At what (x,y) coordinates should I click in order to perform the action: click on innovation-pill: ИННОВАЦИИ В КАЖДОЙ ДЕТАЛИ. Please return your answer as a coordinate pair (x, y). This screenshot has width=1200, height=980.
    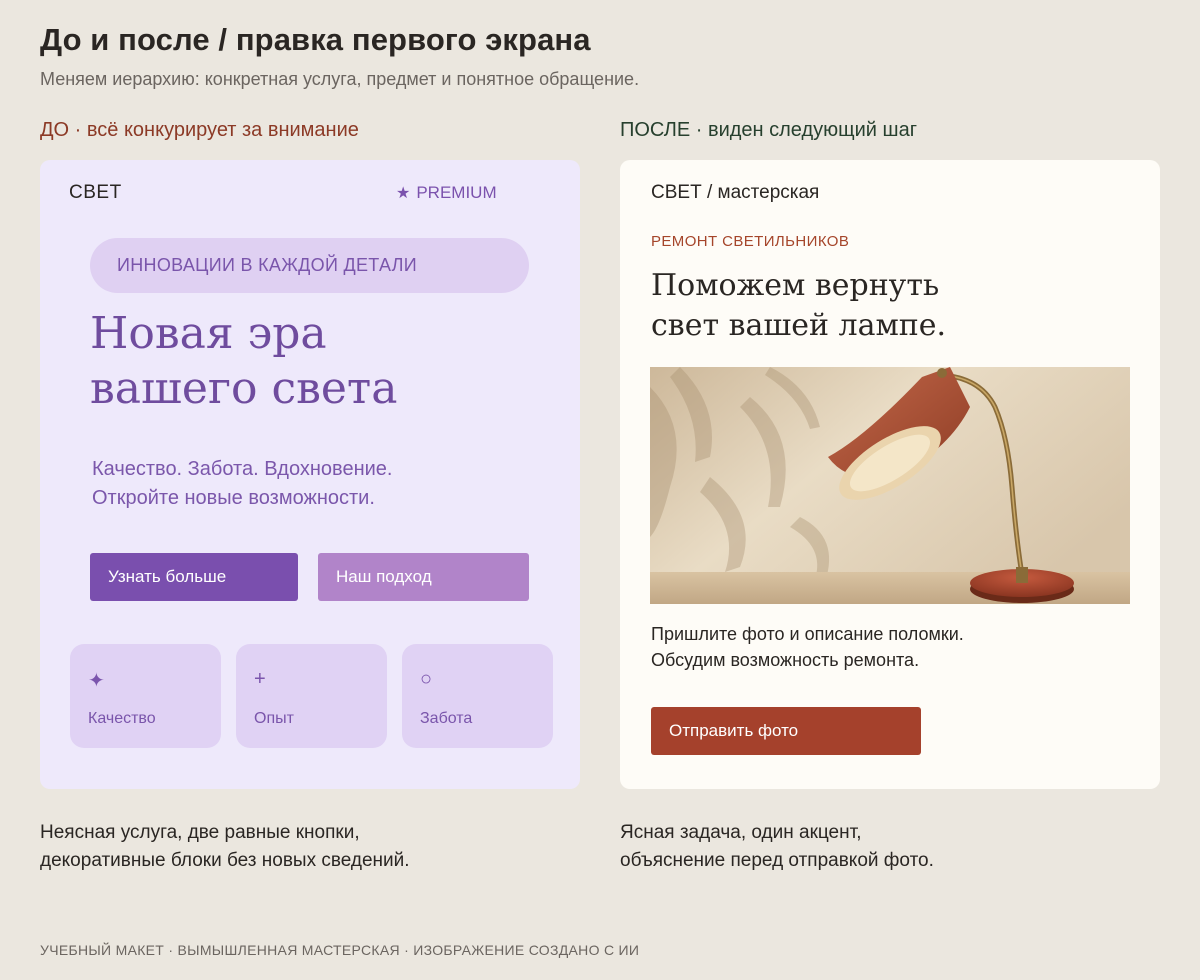
    Looking at the image, I should click on (309, 265).